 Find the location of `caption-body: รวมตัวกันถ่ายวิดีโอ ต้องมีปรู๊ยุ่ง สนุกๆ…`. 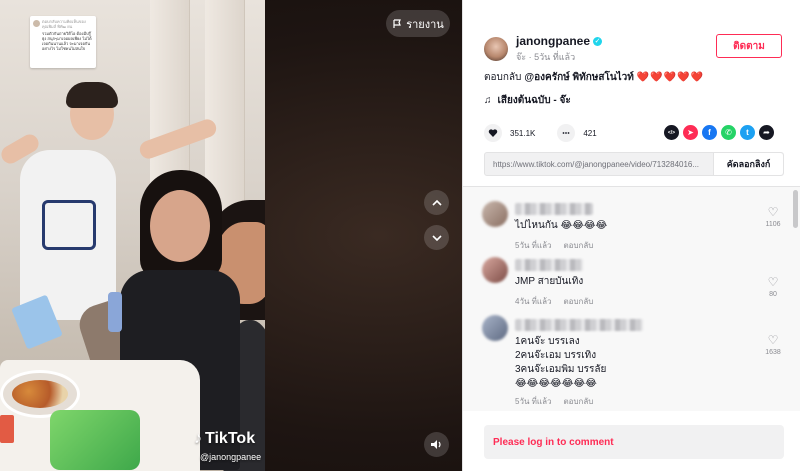

caption-body: รวมตัวกันถ่ายวิดีโอ ต้องมีปรู๊ยุ่ง สนุกๆ… is located at coordinates (67, 41).